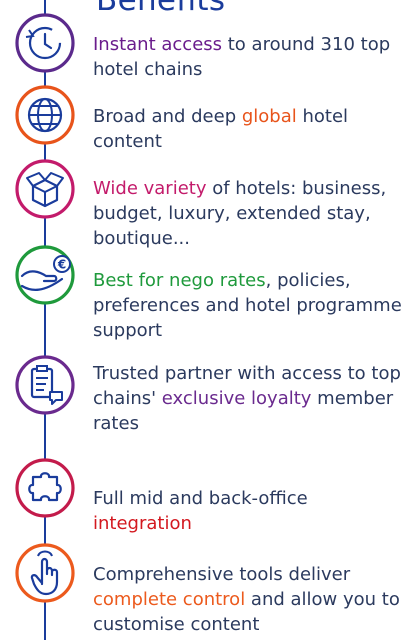 The image size is (410, 640). I want to click on benefit-highlight: Instant access, so click(158, 44).